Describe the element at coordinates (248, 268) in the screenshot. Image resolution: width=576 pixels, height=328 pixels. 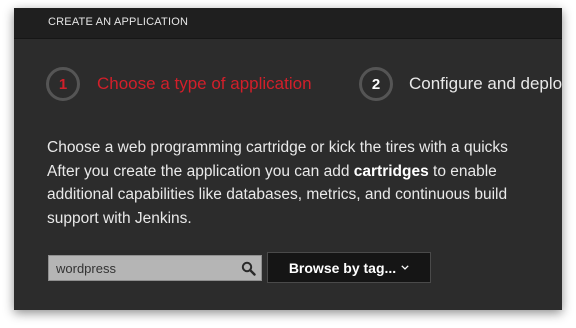
I see `search-icon` at that location.